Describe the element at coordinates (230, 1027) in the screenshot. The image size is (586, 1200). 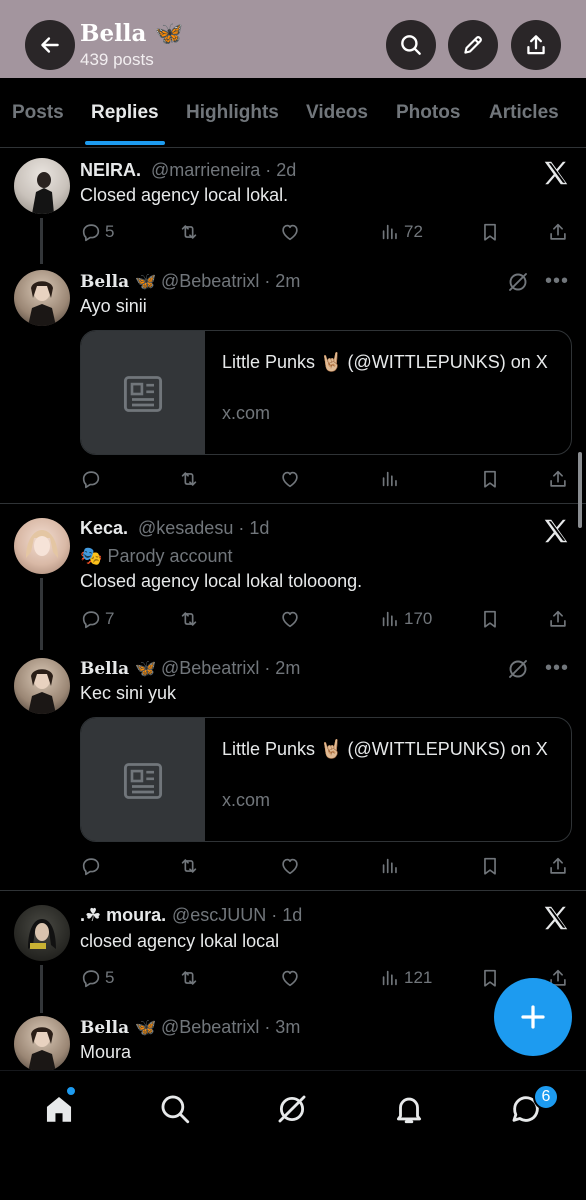
I see `author-handle: @Bebeatrixl · 3m` at that location.